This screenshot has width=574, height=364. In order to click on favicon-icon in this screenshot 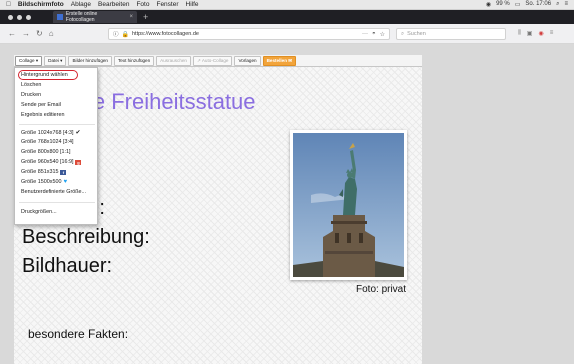, I will do `click(60, 17)`.